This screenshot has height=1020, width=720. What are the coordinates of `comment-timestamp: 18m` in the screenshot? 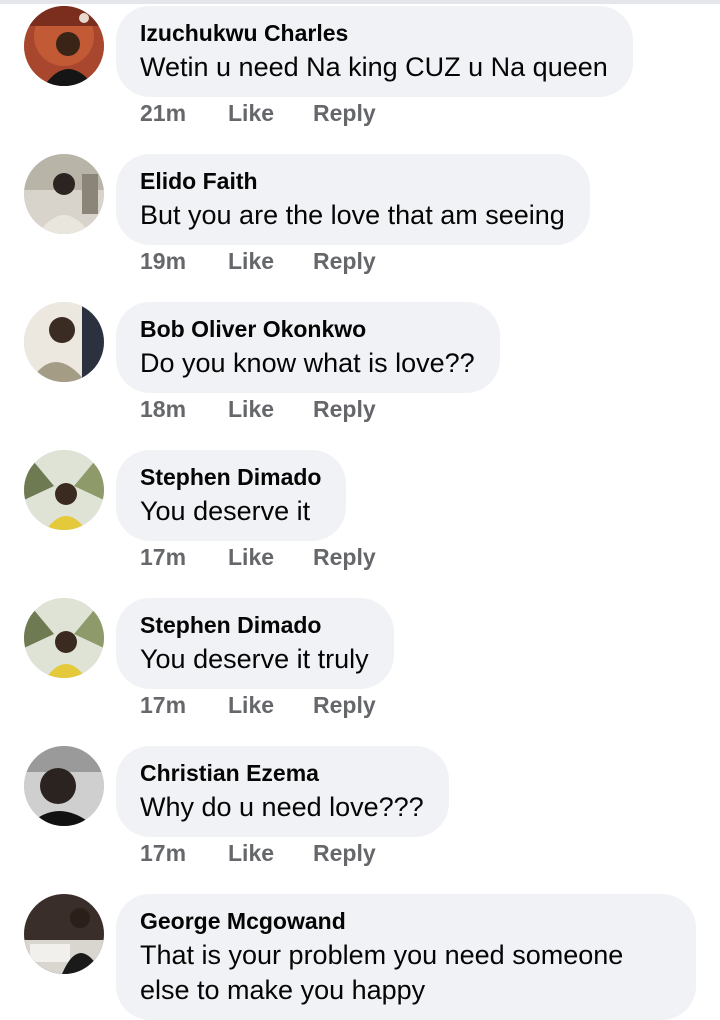 It's located at (163, 409).